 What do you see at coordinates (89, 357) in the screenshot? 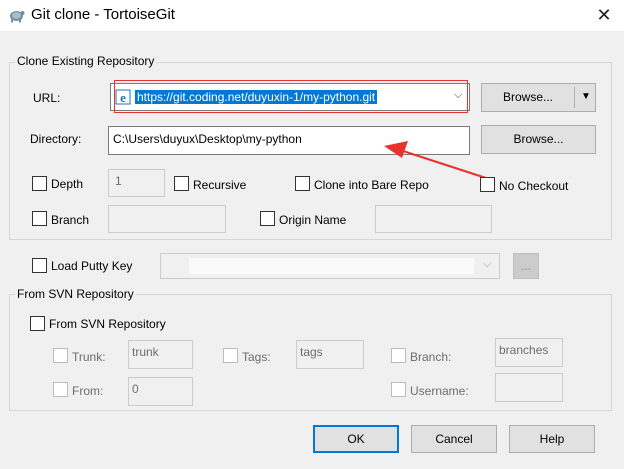
I see `trunk-label: Trunk:` at bounding box center [89, 357].